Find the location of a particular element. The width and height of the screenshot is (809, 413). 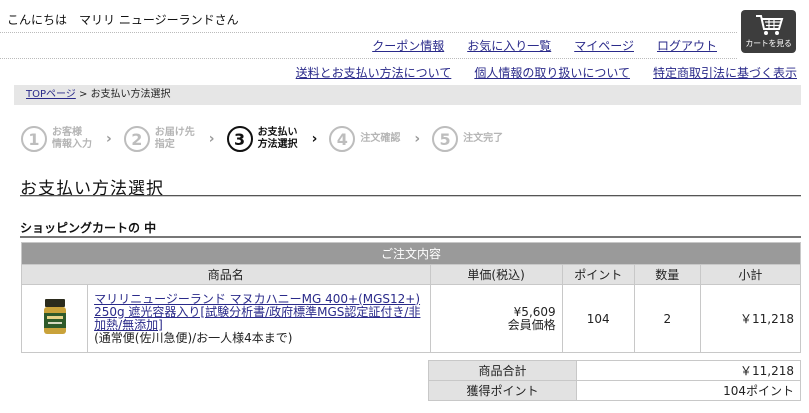

step-delivery: 2 お届け先 指定 is located at coordinates (159, 139).